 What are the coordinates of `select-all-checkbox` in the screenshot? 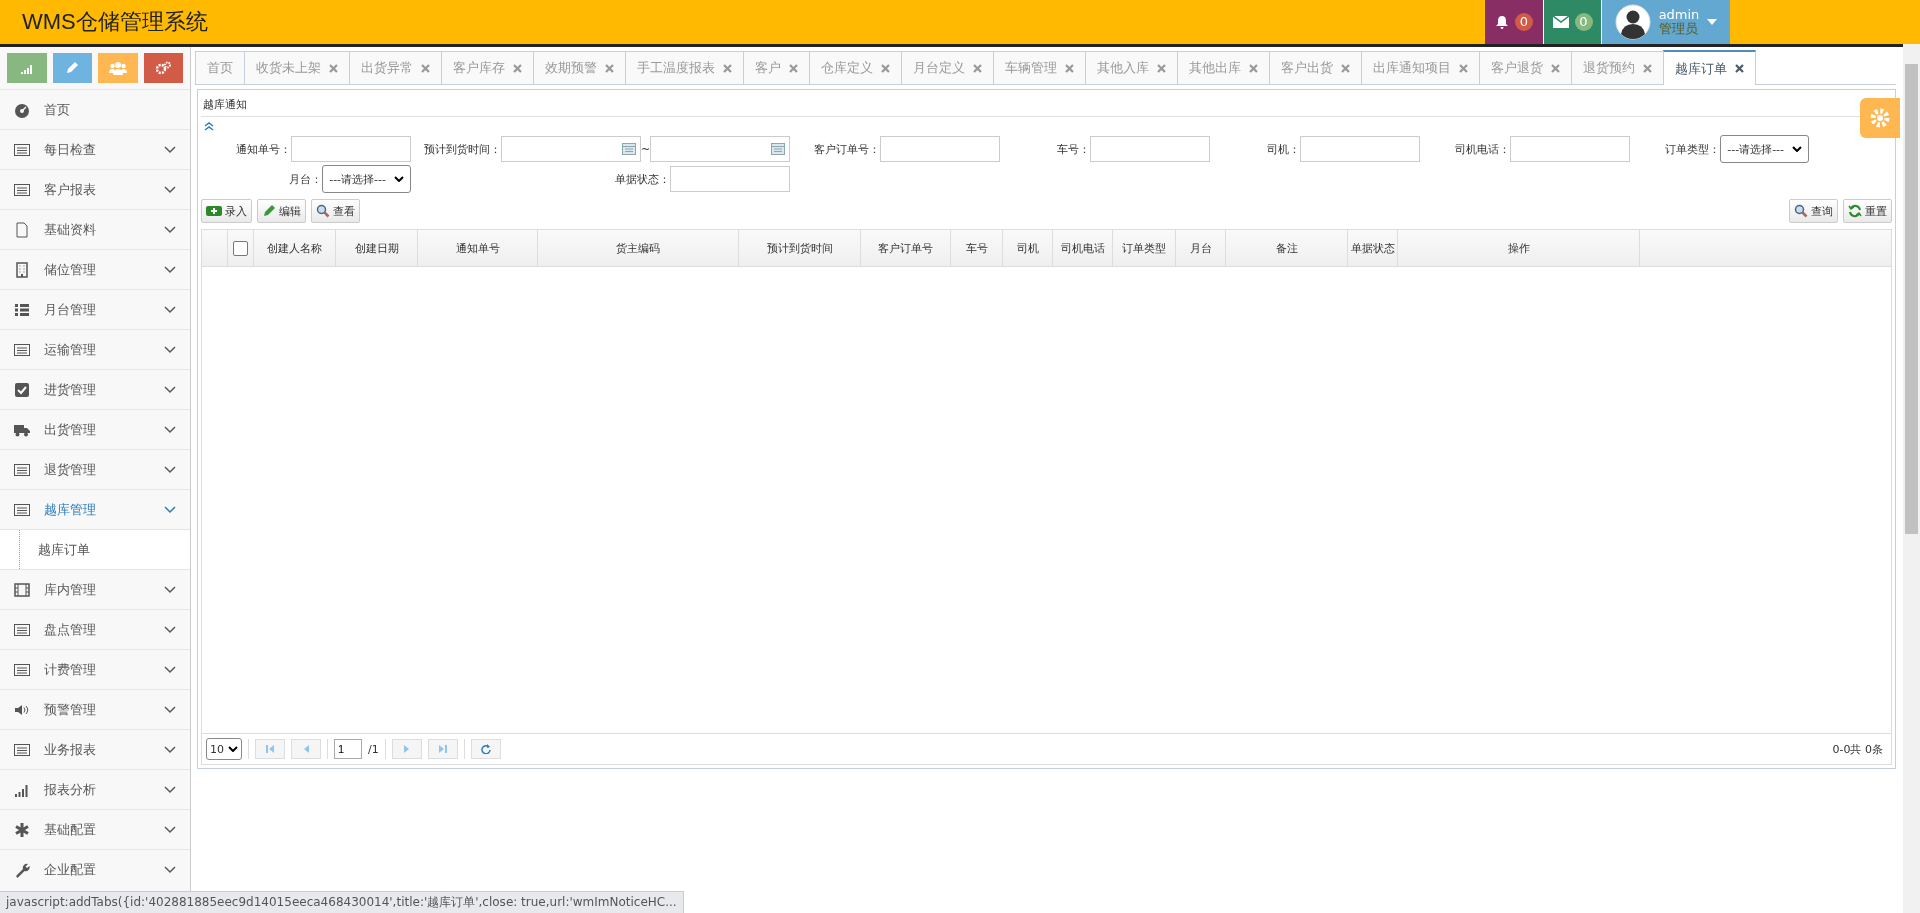 It's located at (240, 248).